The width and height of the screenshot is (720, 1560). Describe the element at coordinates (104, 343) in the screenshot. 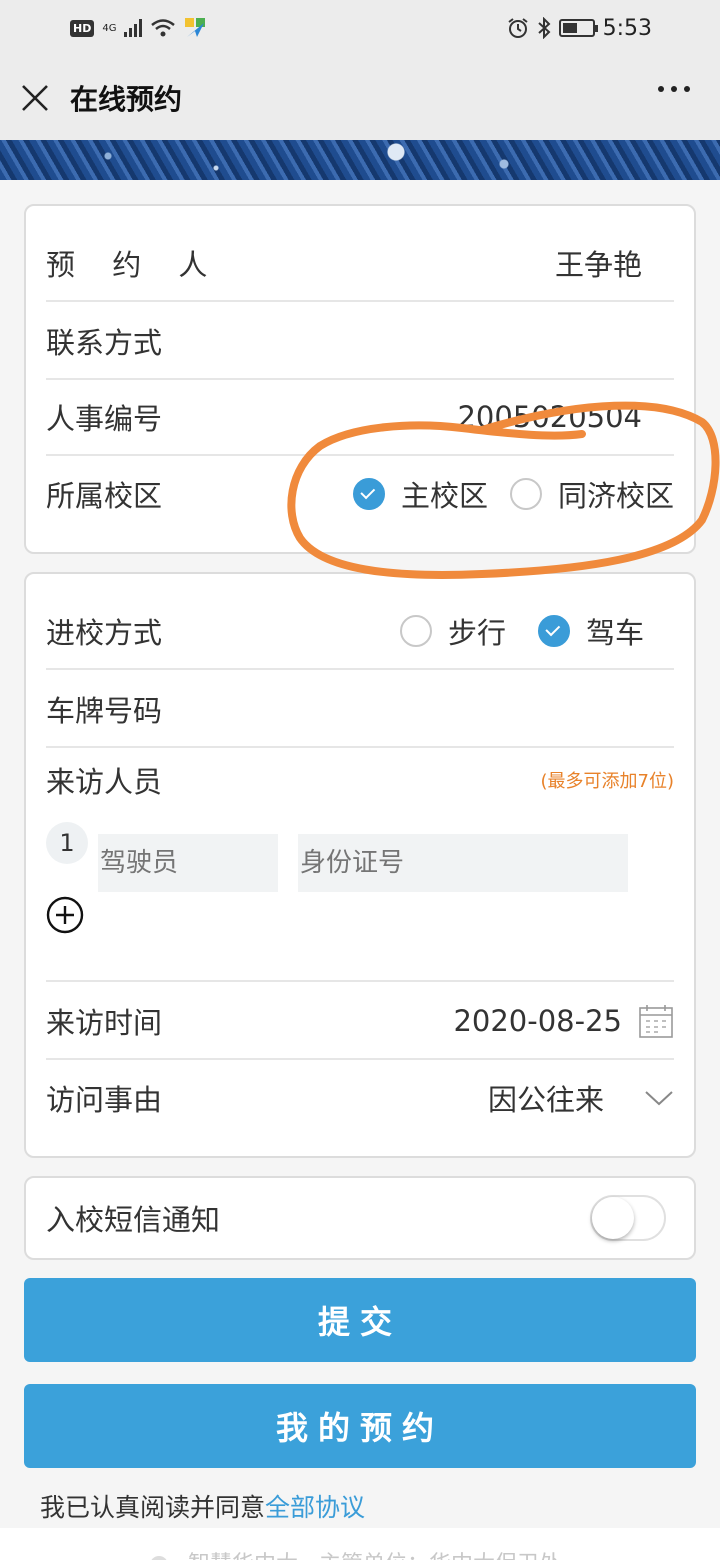

I see `contact-label: 联系方式` at that location.